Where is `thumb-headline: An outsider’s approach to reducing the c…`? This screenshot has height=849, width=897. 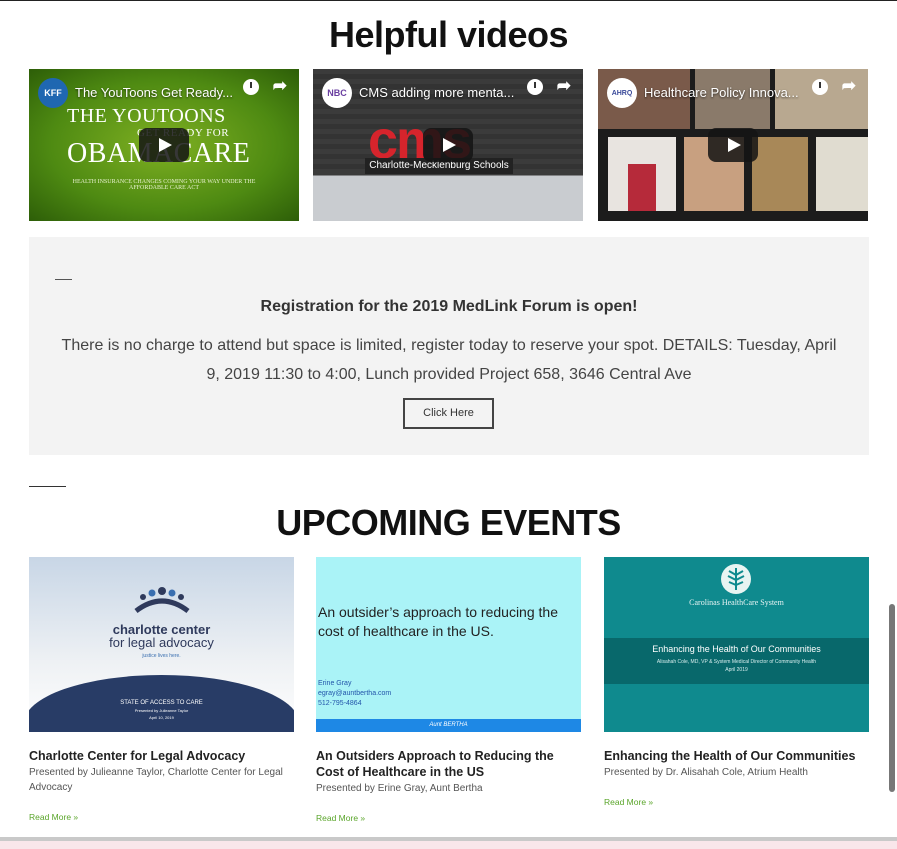
thumb-headline: An outsider’s approach to reducing the c… is located at coordinates (438, 621).